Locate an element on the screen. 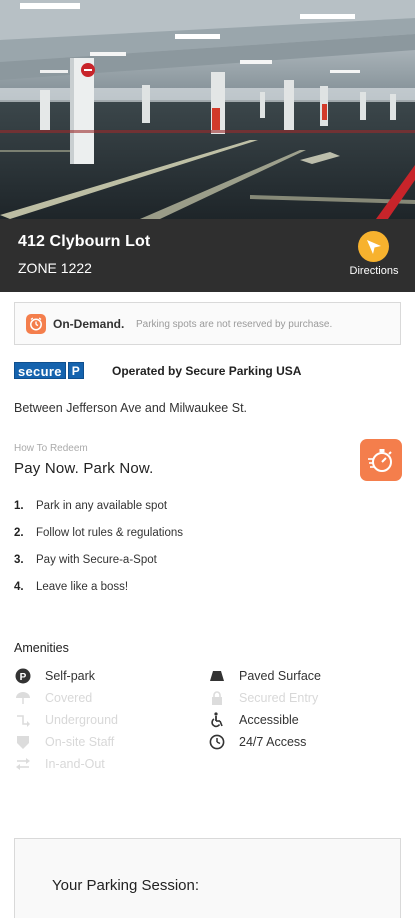  amenity-covered: Covered is located at coordinates (53, 698).